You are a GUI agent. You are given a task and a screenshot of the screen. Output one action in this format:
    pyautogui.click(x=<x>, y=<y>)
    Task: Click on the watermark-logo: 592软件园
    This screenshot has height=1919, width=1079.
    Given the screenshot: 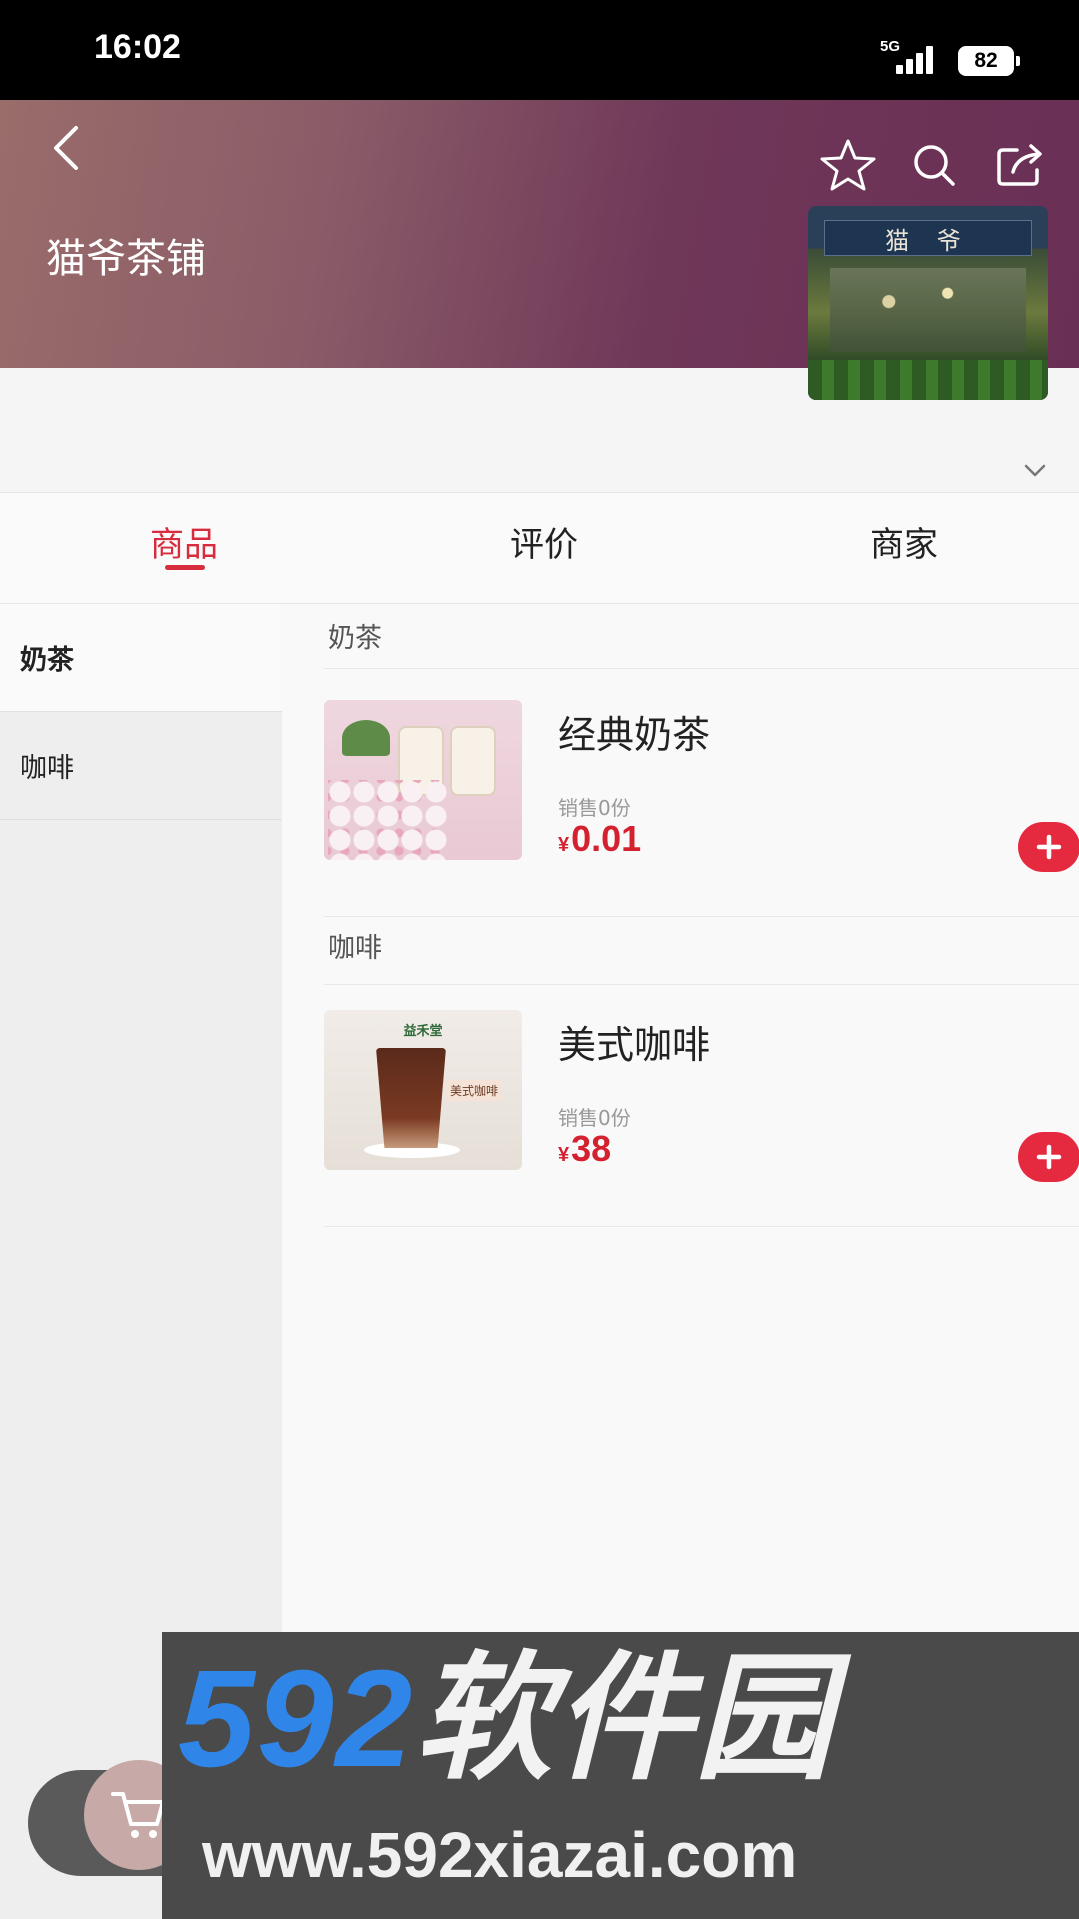 What is the action you would take?
    pyautogui.click(x=506, y=1719)
    